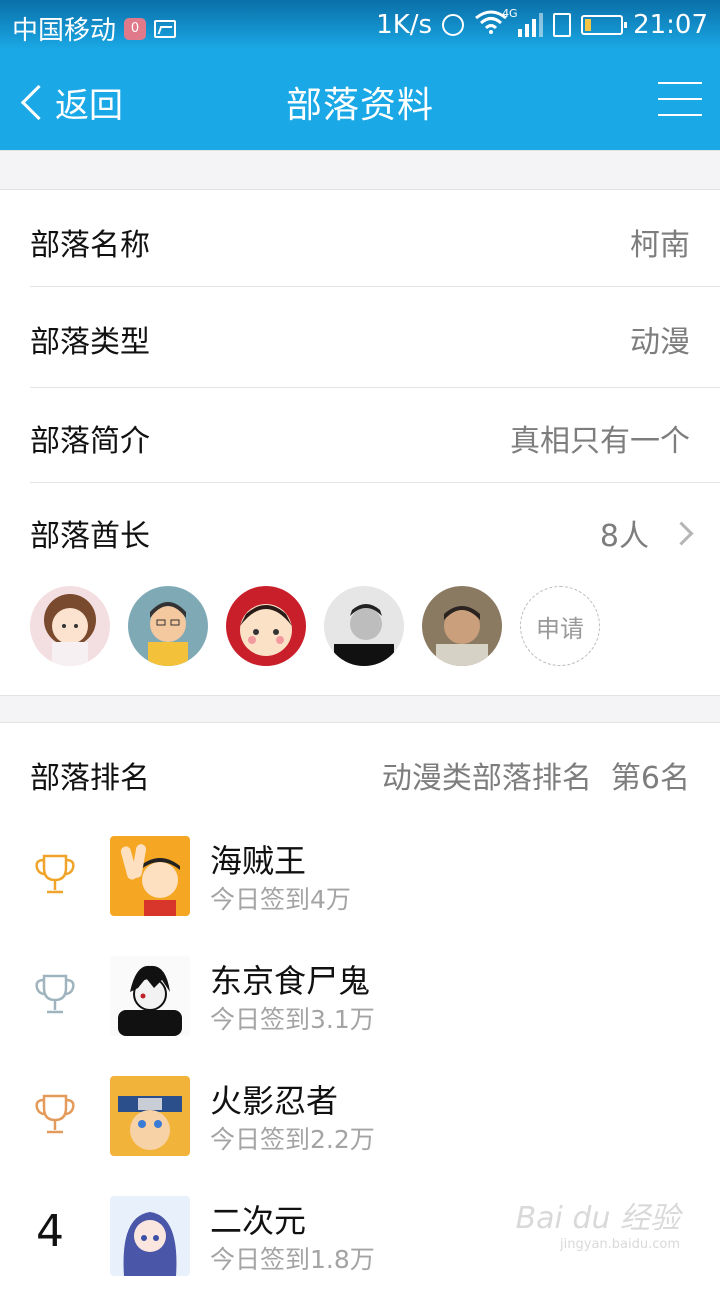 The height and width of the screenshot is (1296, 720). I want to click on tribe-title: 二次元, so click(258, 1221).